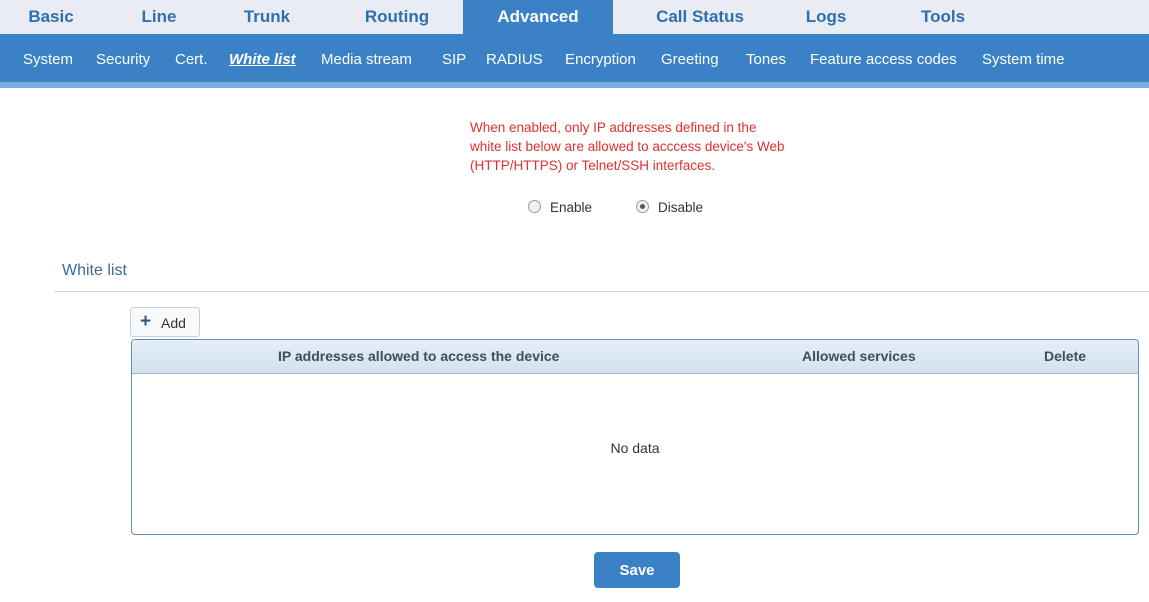  What do you see at coordinates (48, 58) in the screenshot?
I see `subtab-system: System` at bounding box center [48, 58].